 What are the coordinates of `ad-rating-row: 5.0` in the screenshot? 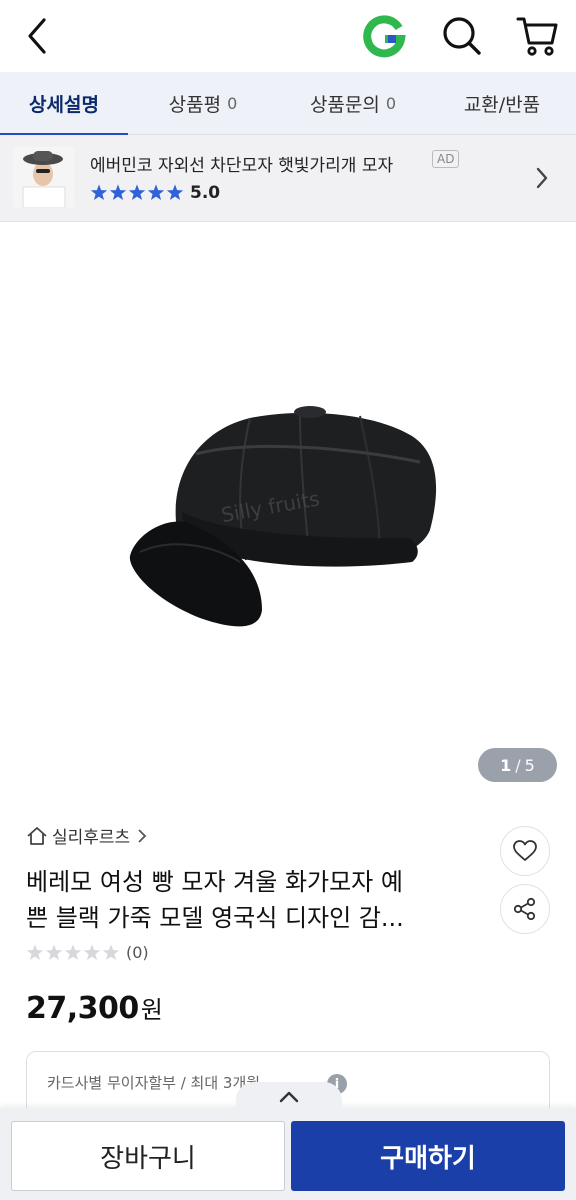 It's located at (155, 193).